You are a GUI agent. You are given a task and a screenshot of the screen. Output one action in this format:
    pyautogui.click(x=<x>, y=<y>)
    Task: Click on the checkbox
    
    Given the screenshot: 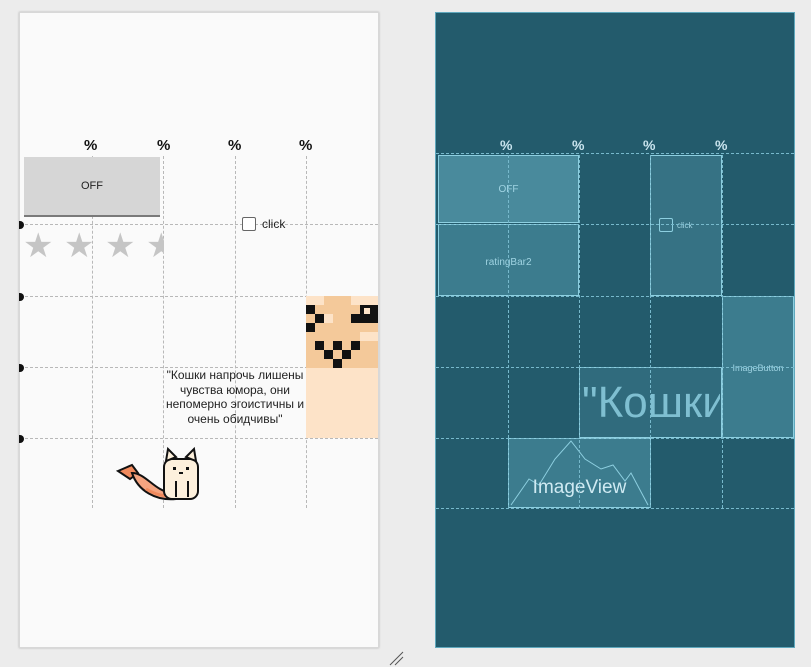 What is the action you would take?
    pyautogui.click(x=249, y=224)
    